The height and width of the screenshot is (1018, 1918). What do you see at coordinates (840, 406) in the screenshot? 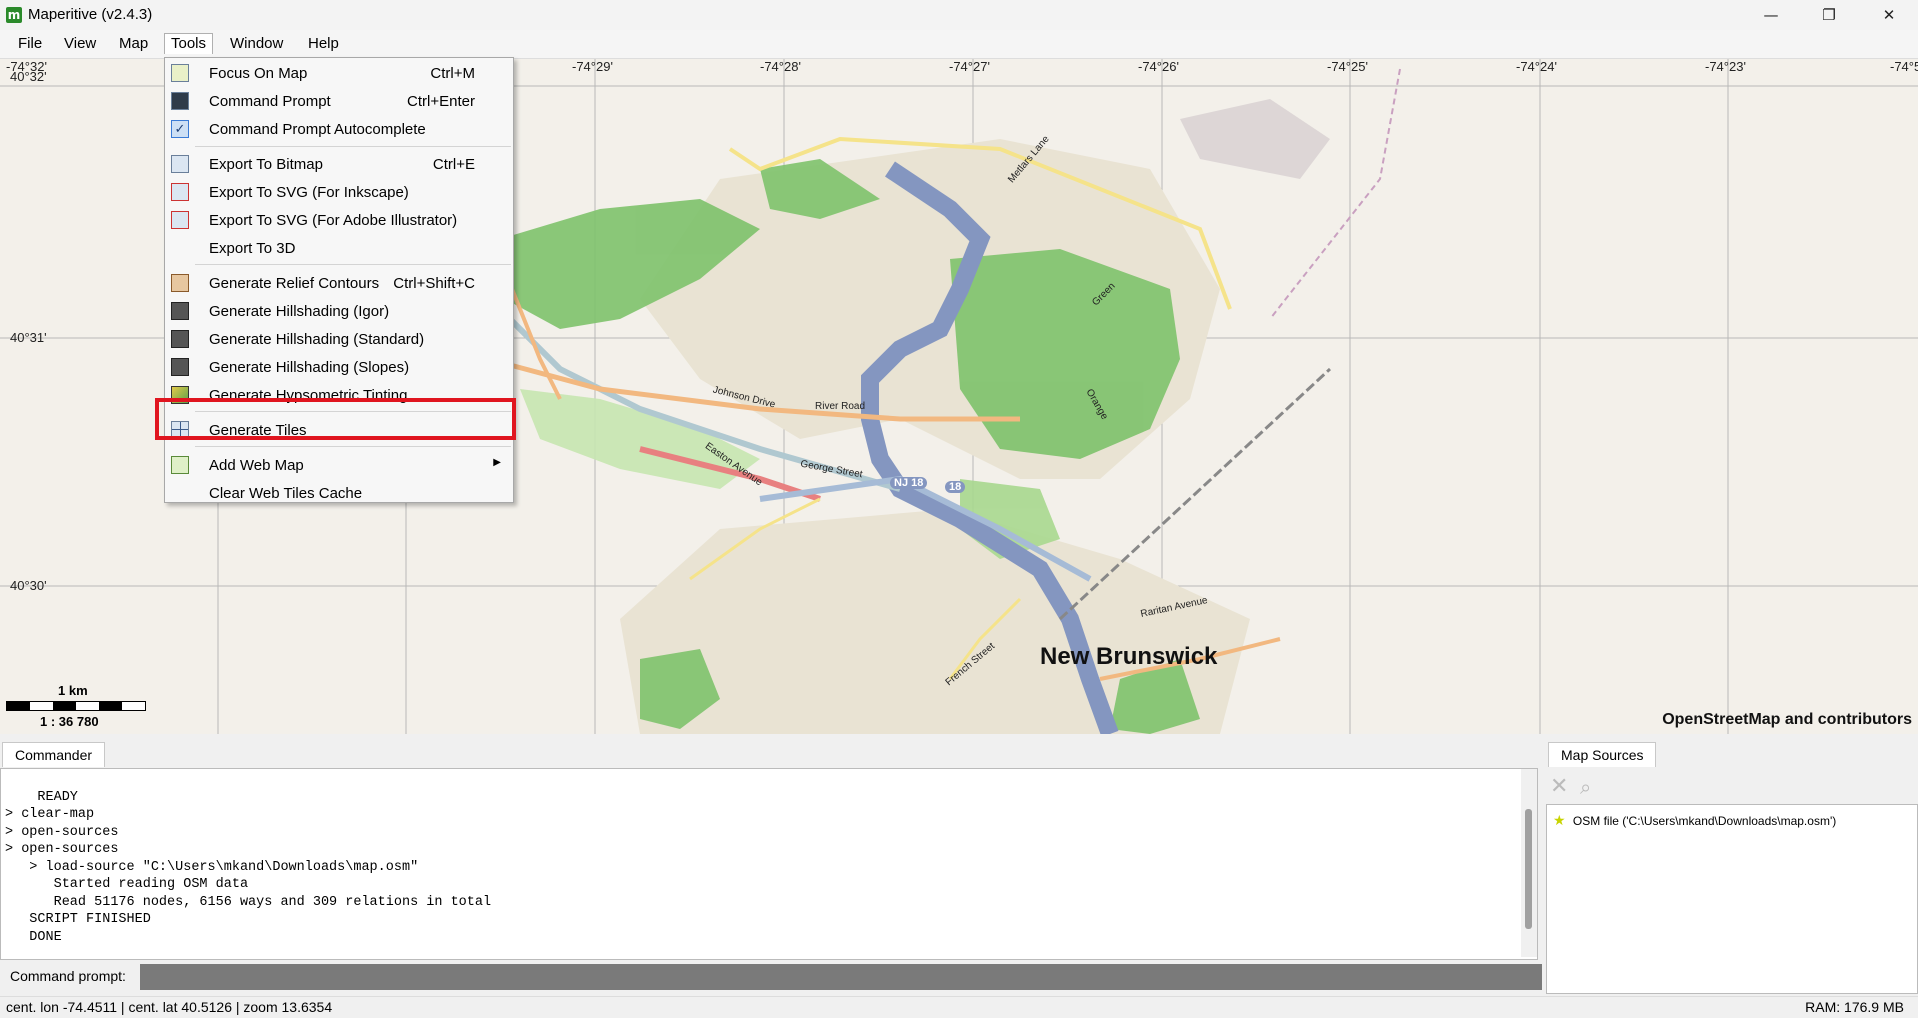
I see `road-label: River Road` at bounding box center [840, 406].